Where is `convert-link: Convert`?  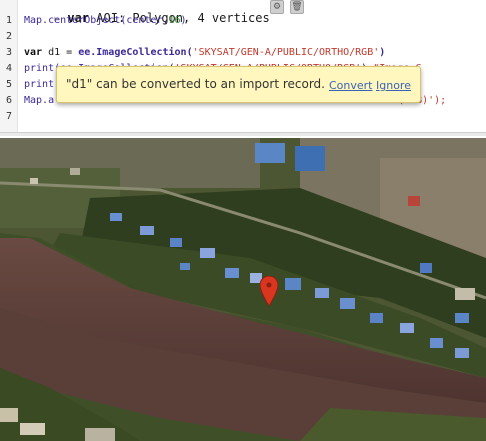
convert-link: Convert is located at coordinates (351, 85).